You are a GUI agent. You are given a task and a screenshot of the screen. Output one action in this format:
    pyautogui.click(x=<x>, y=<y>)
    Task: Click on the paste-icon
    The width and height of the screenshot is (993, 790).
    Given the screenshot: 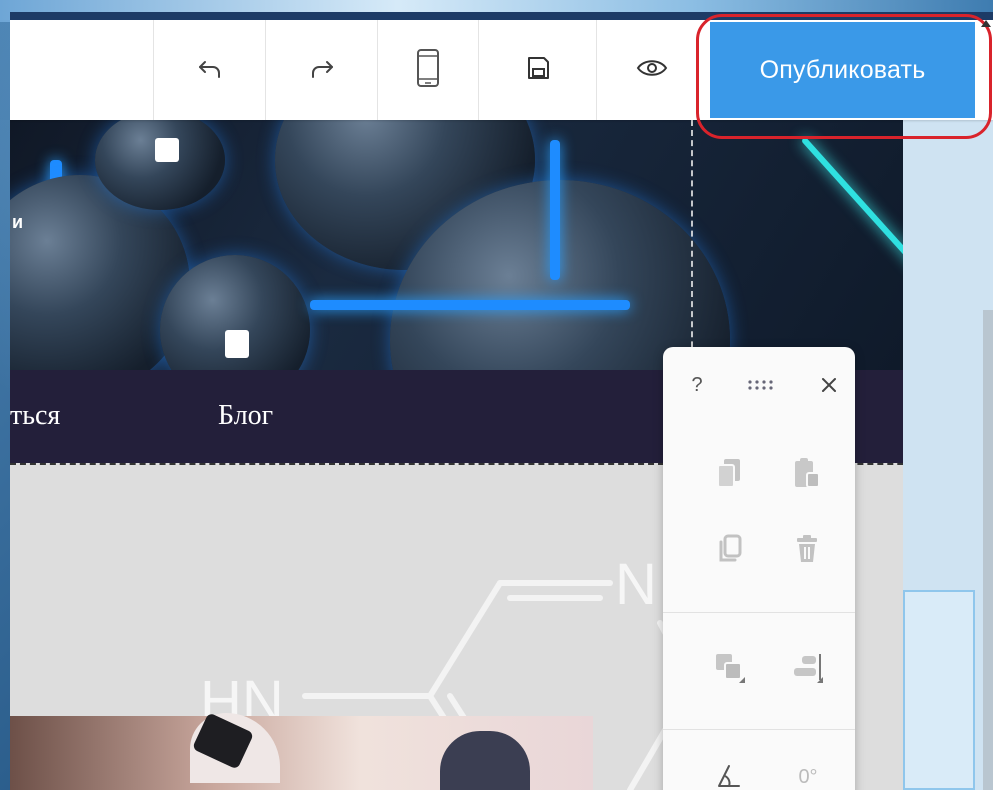 What is the action you would take?
    pyautogui.click(x=807, y=473)
    